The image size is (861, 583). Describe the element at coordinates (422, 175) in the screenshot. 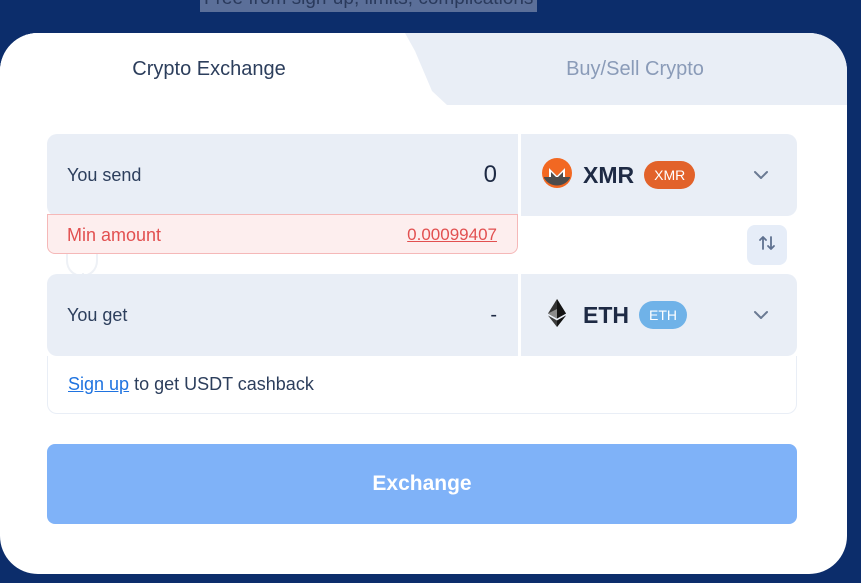

I see `send-panel: You send 0 XMR XMR` at that location.